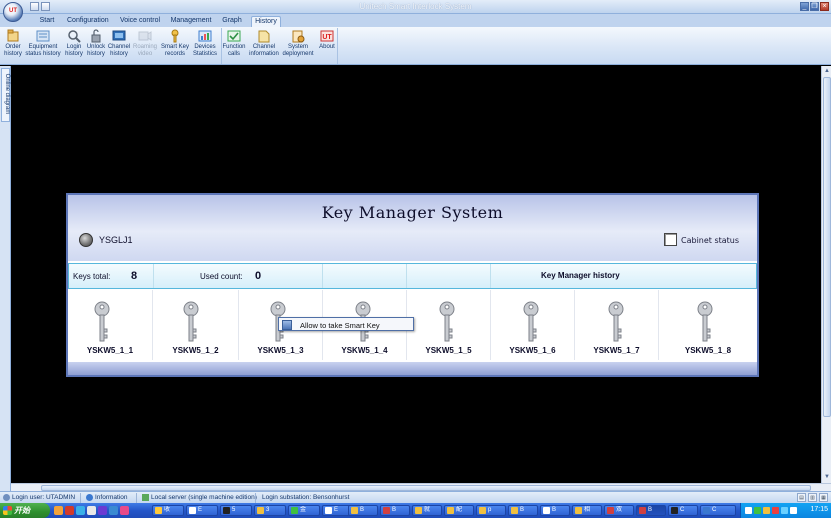  What do you see at coordinates (119, 46) in the screenshot?
I see `channel-history-button: Channel history` at bounding box center [119, 46].